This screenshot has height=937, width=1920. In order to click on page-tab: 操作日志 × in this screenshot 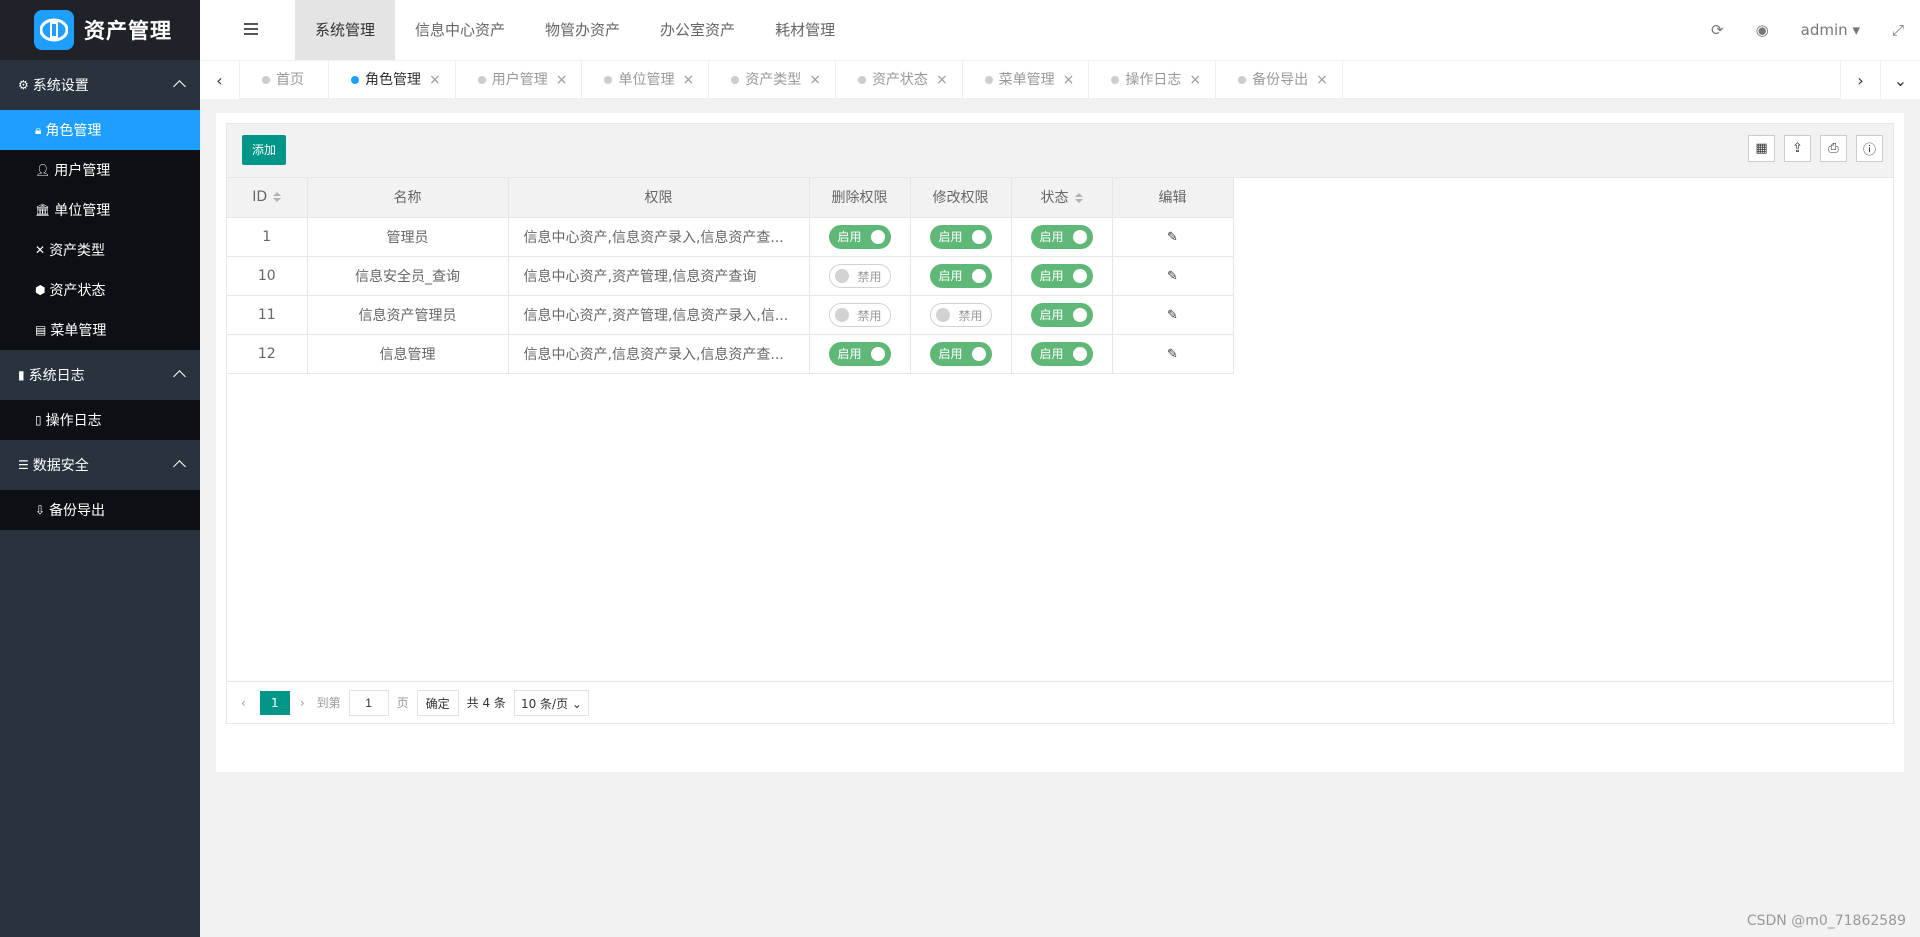, I will do `click(1153, 80)`.